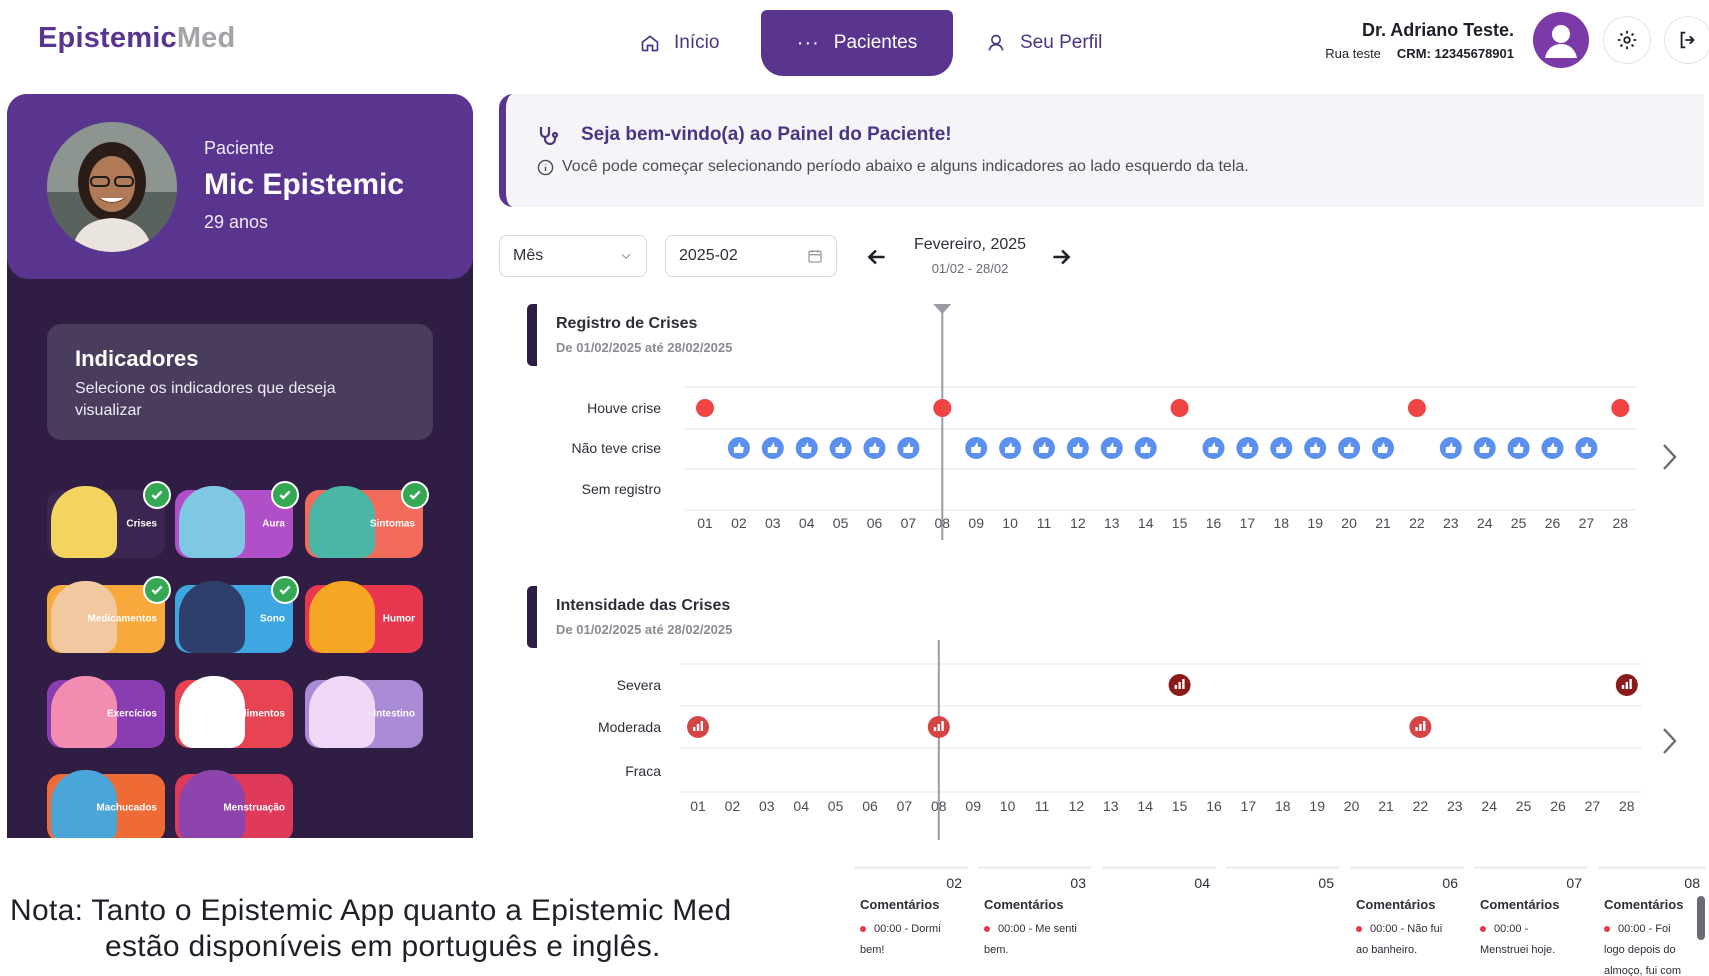 The width and height of the screenshot is (1709, 976). I want to click on comment-text: 00:00 - Foi logo depois do almoço, fui com, so click(1656, 947).